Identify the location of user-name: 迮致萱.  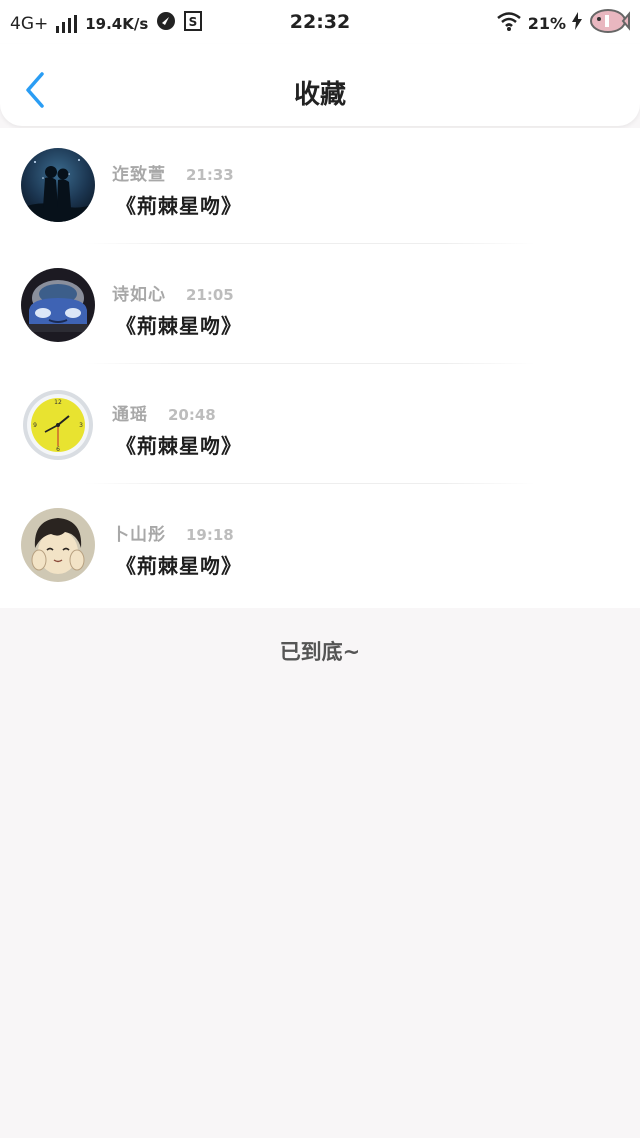
(139, 175).